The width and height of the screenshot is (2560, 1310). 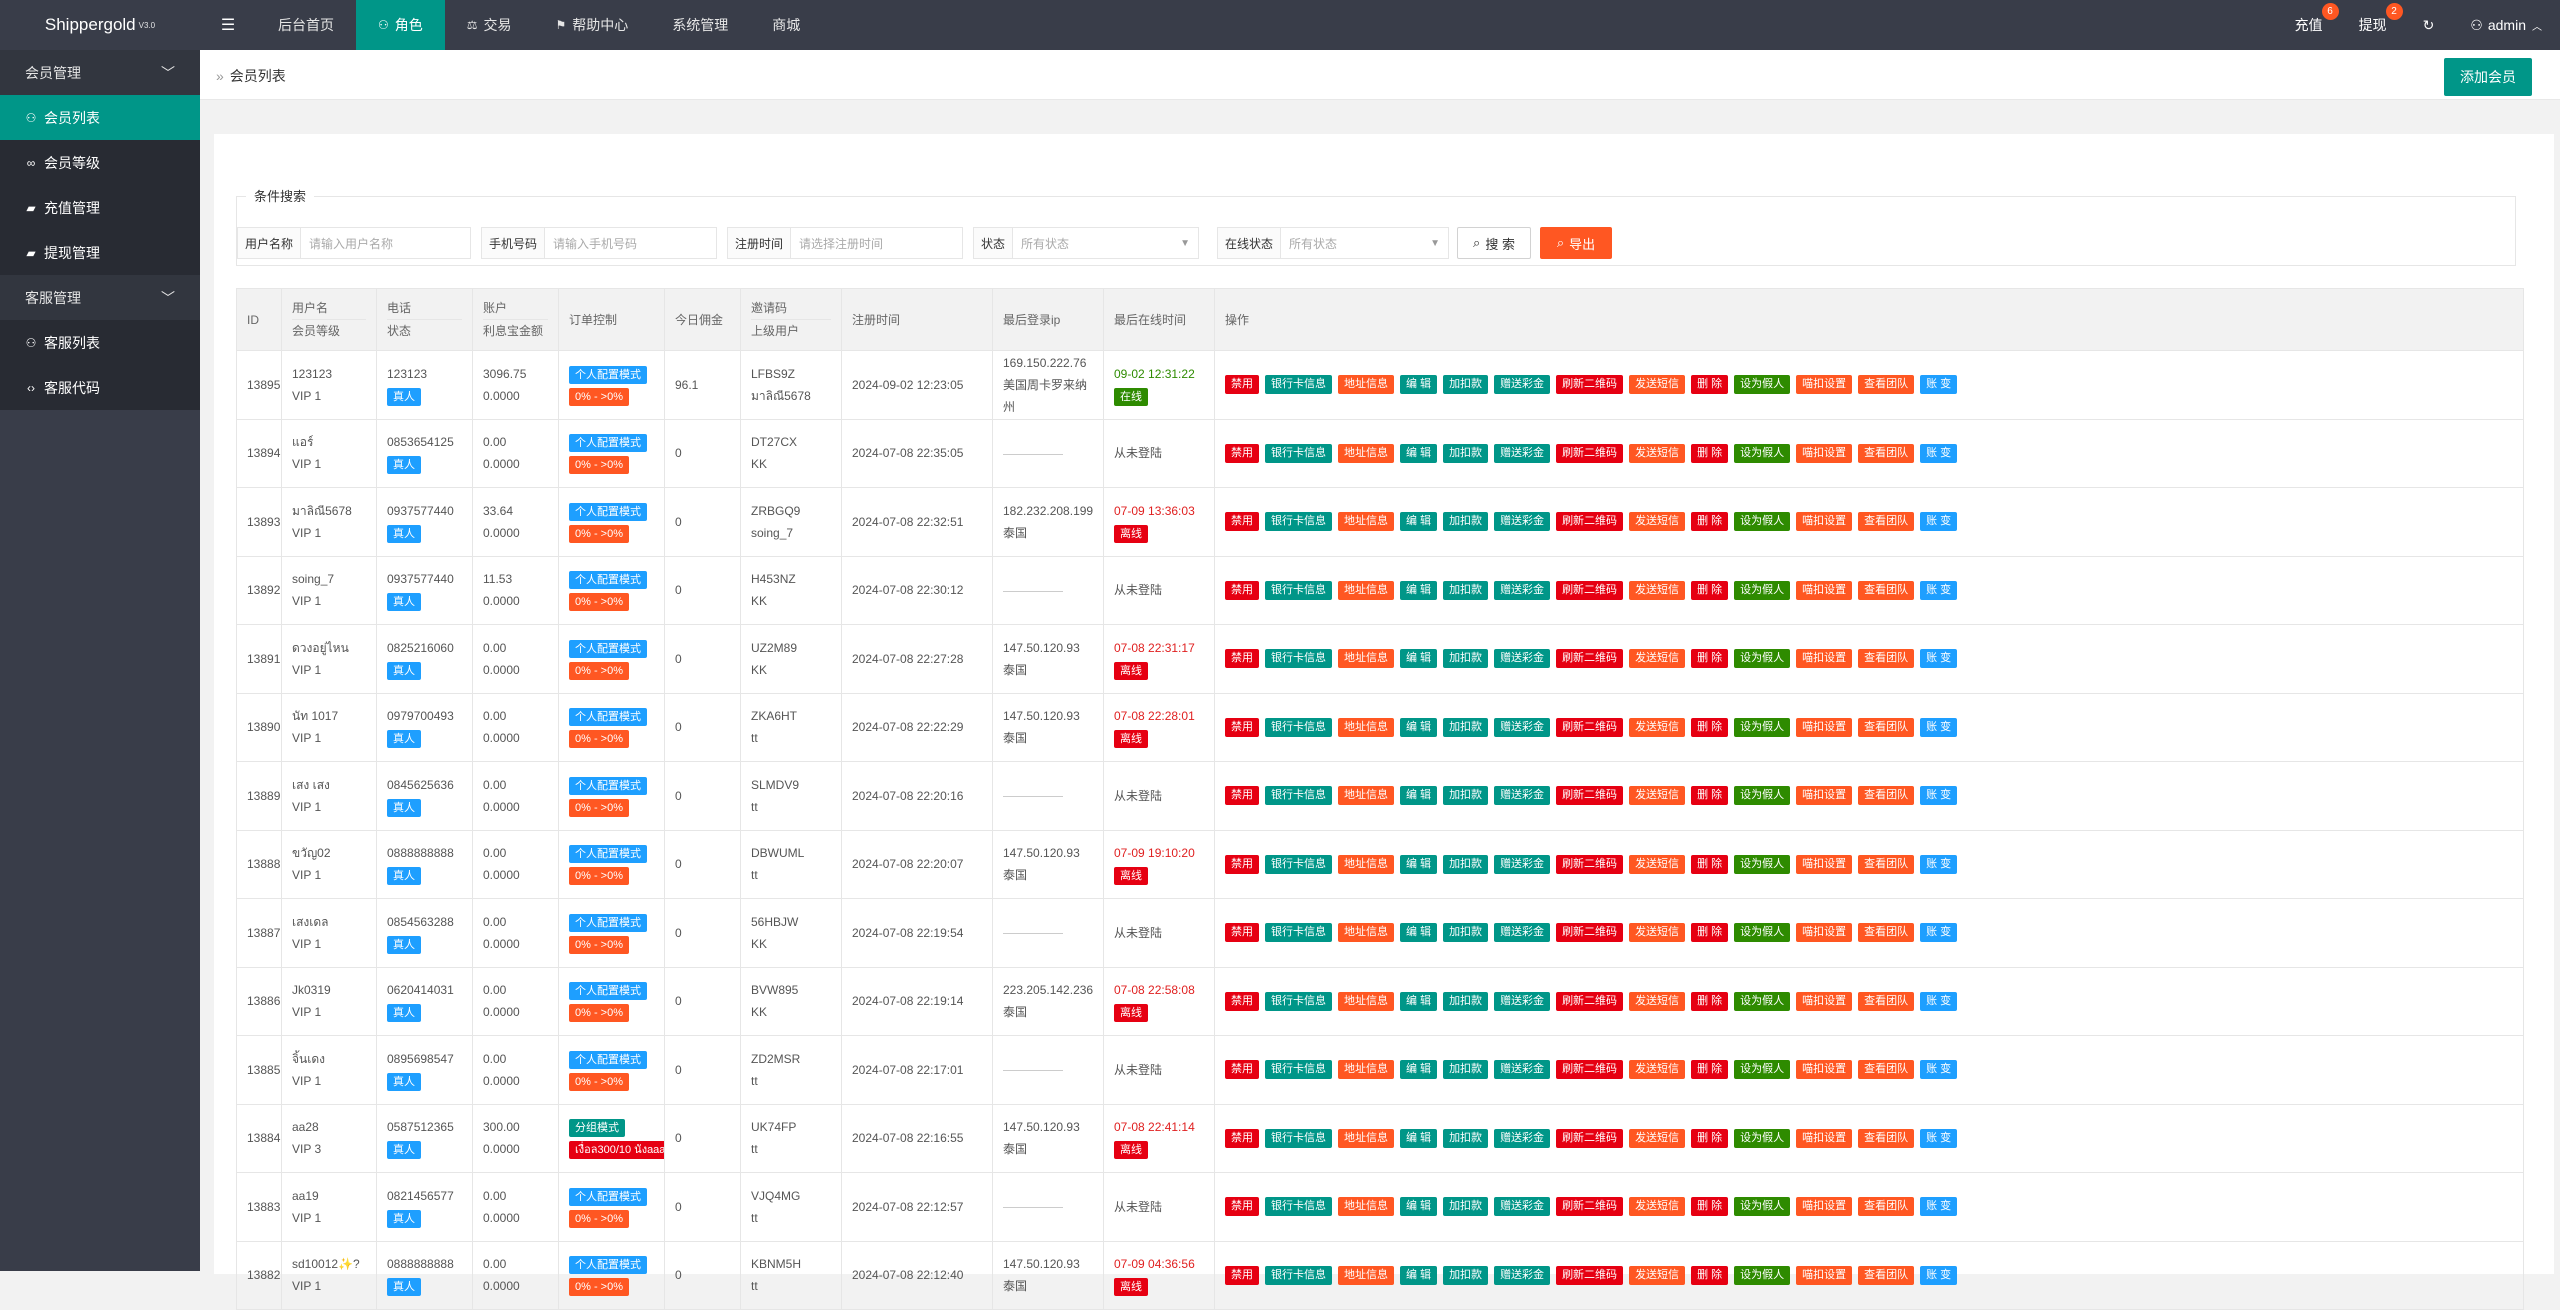 What do you see at coordinates (400, 25) in the screenshot?
I see `topnav-role: ⚇ 角色` at bounding box center [400, 25].